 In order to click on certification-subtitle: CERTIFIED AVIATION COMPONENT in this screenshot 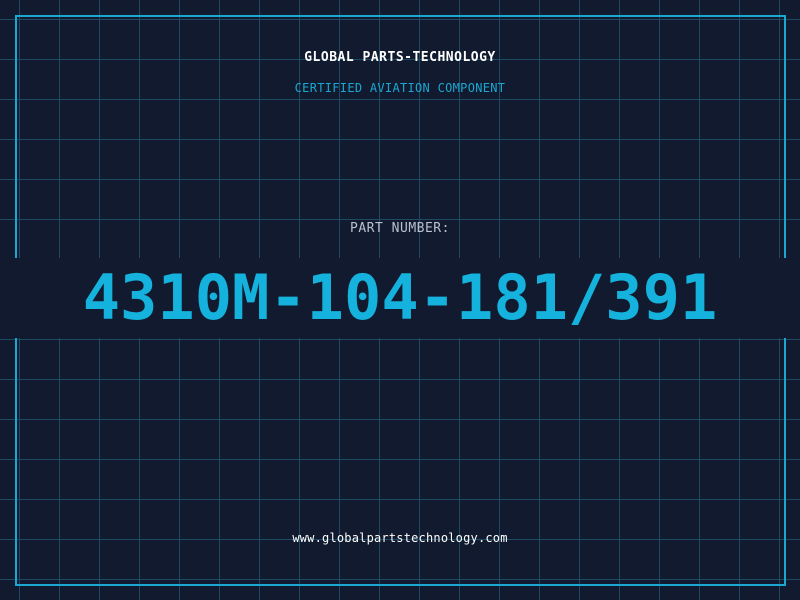, I will do `click(400, 88)`.